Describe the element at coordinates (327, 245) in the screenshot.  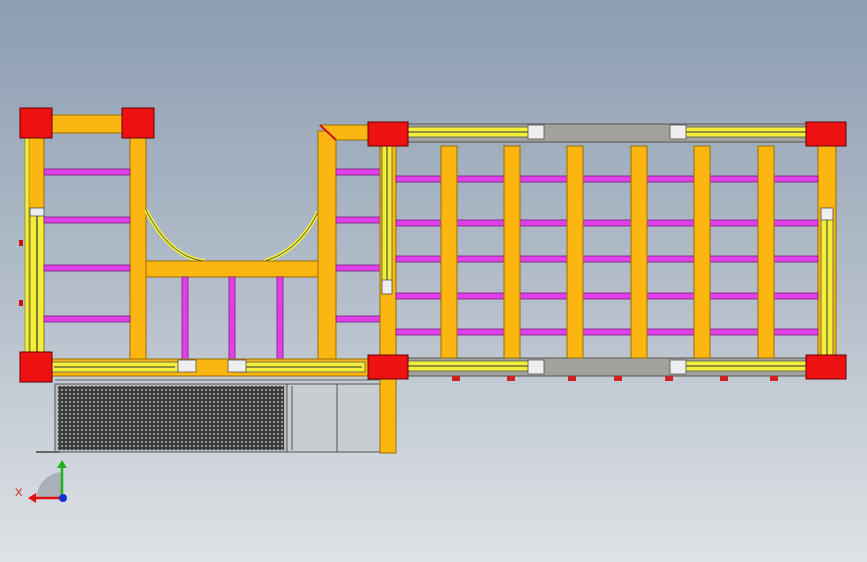
I see `middle-right-beam` at that location.